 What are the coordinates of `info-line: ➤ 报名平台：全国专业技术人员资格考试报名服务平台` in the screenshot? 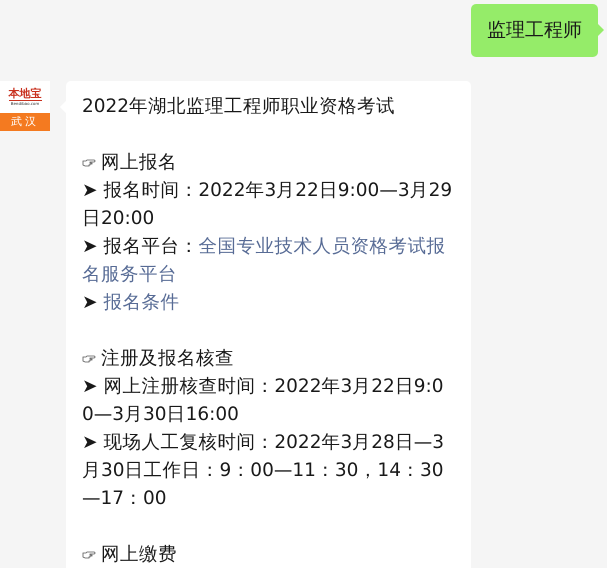 It's located at (264, 261).